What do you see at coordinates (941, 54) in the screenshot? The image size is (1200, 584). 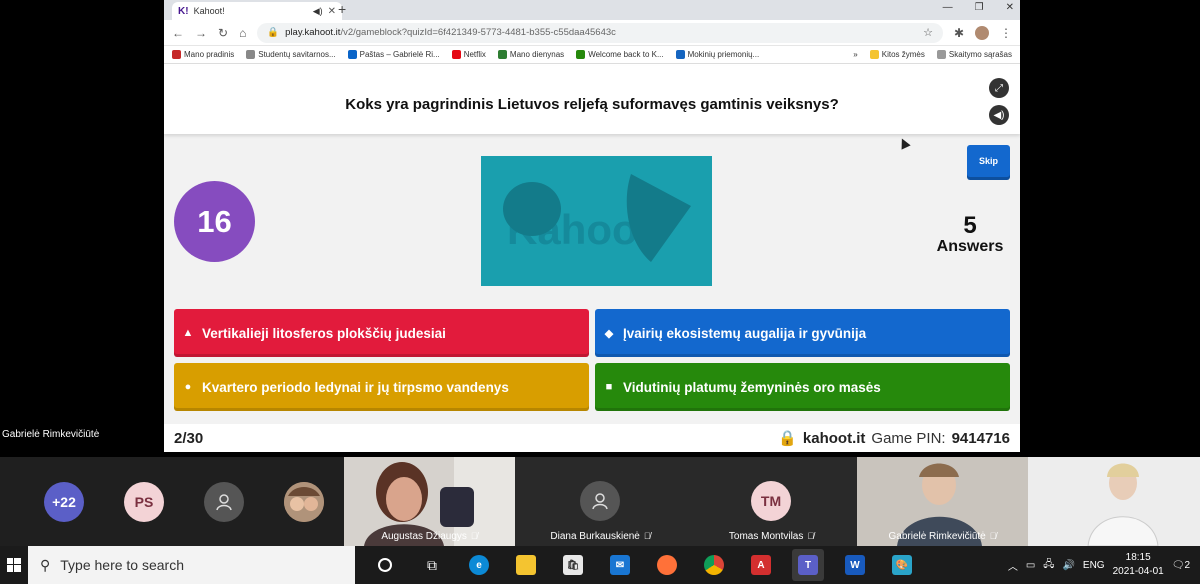 I see `reading-list-icon` at bounding box center [941, 54].